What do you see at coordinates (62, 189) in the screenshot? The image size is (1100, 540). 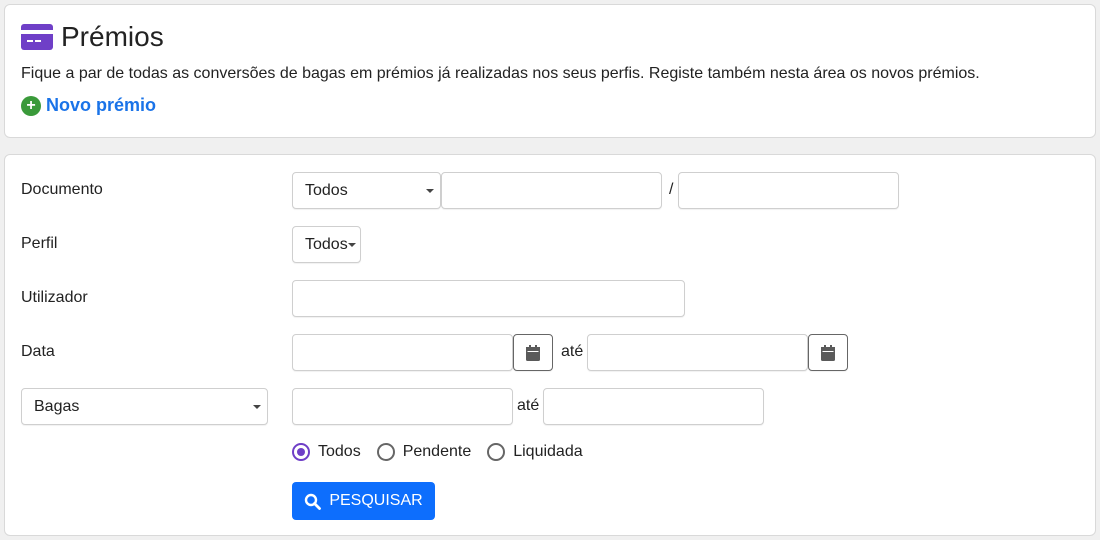 I see `documento-label: Documento` at bounding box center [62, 189].